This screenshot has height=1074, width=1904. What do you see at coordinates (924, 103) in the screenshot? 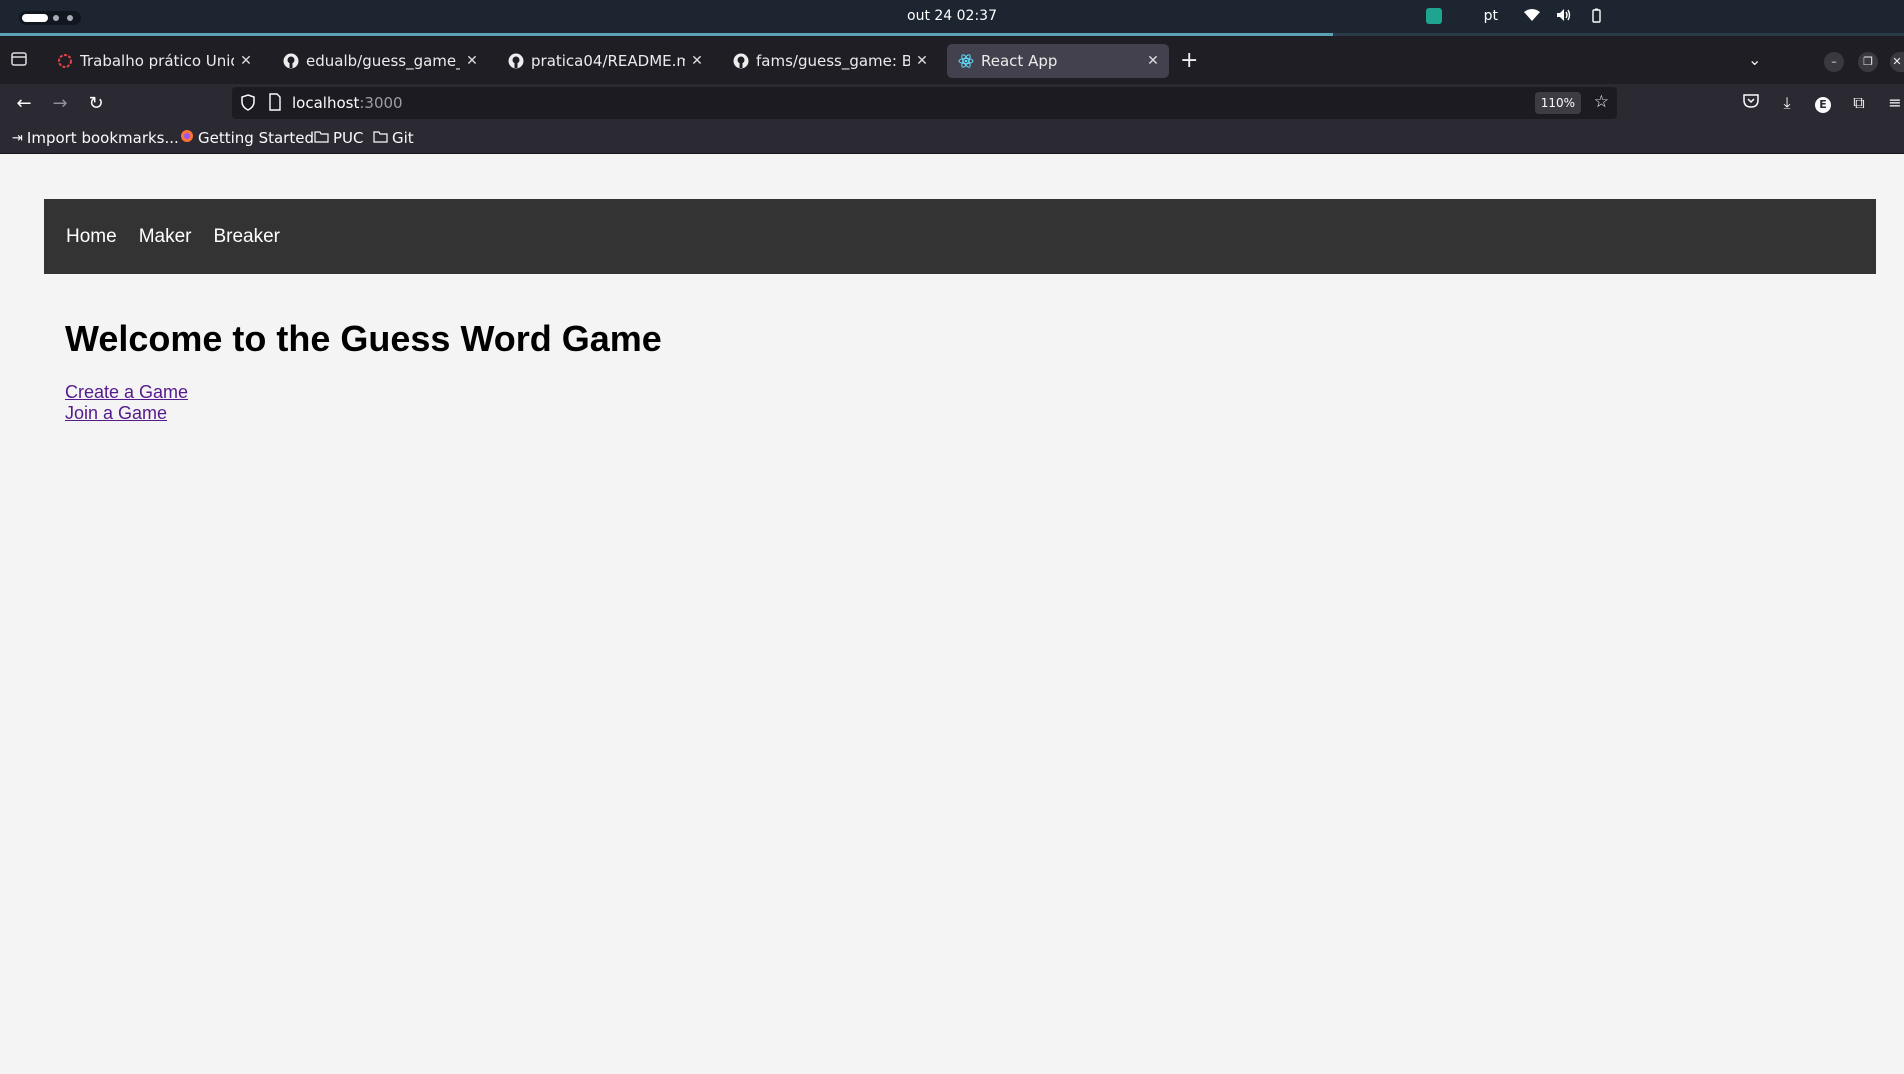
I see `address-bar: localhost:3000 110% ☆` at bounding box center [924, 103].